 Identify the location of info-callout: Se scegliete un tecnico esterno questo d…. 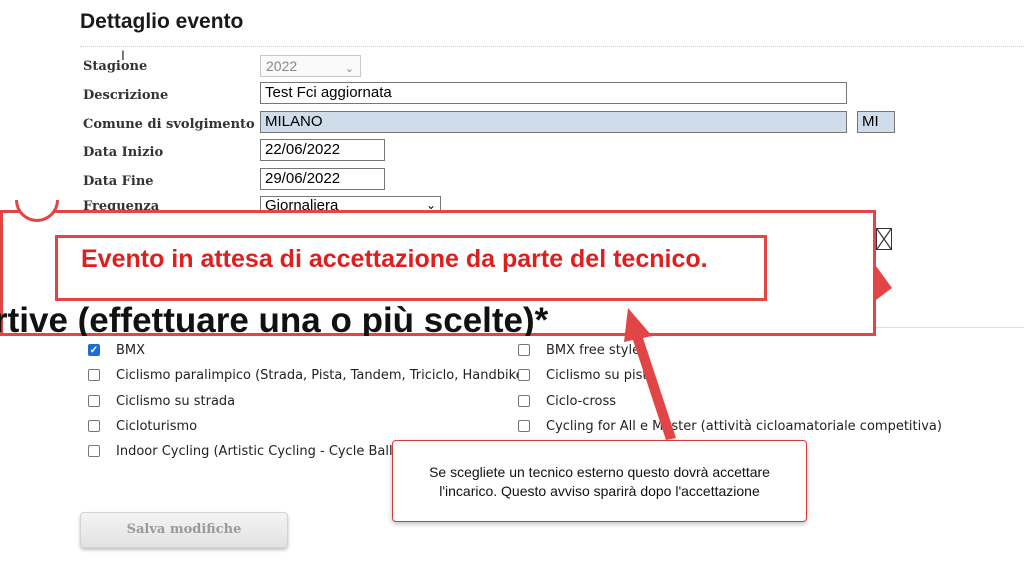
(599, 481).